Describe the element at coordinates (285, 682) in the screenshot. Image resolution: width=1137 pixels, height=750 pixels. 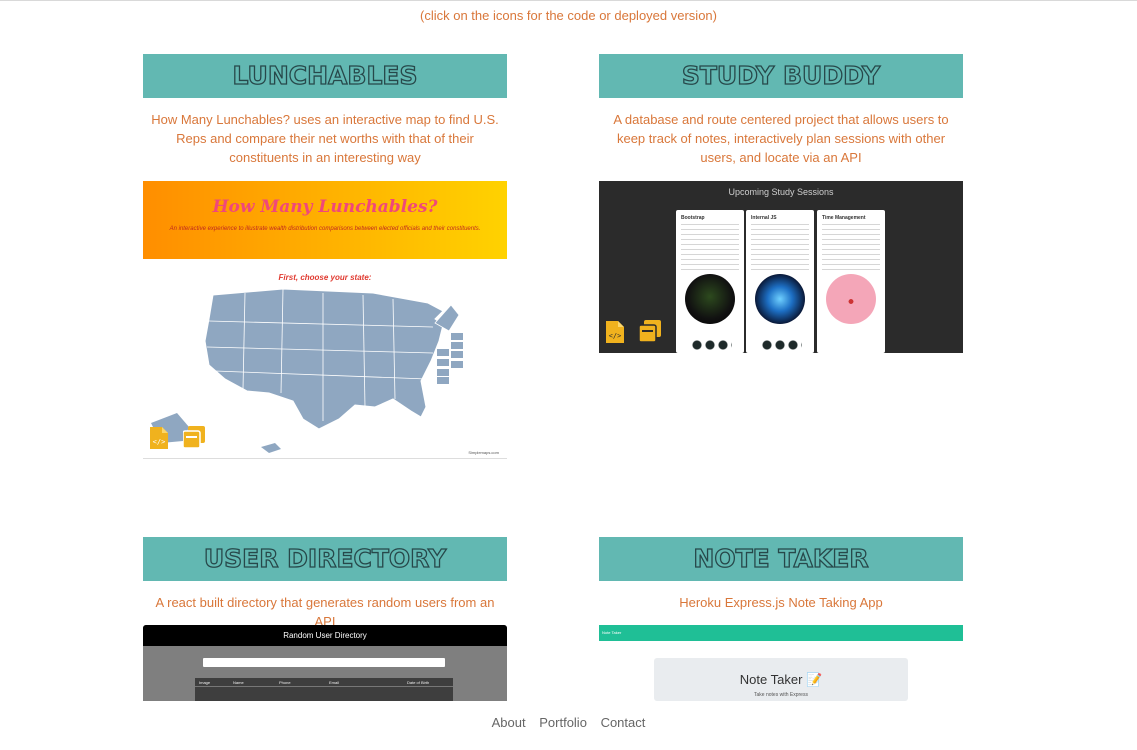
I see `table-header-cell: Phone` at that location.